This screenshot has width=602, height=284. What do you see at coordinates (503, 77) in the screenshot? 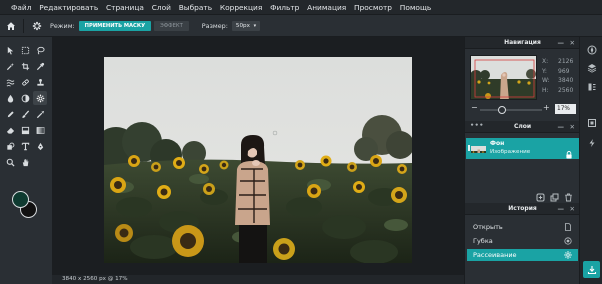
I see `navigator-thumbnail` at bounding box center [503, 77].